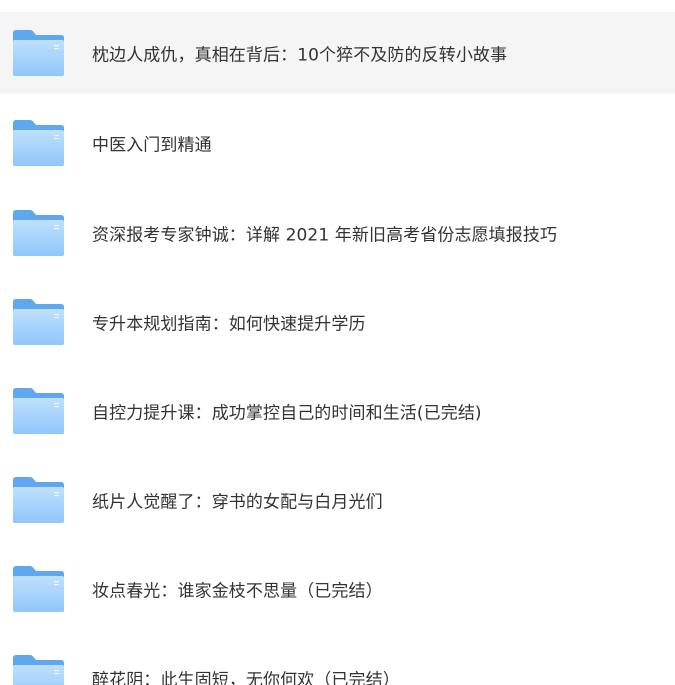  What do you see at coordinates (152, 145) in the screenshot?
I see `file-name: 中医入门到精通` at bounding box center [152, 145].